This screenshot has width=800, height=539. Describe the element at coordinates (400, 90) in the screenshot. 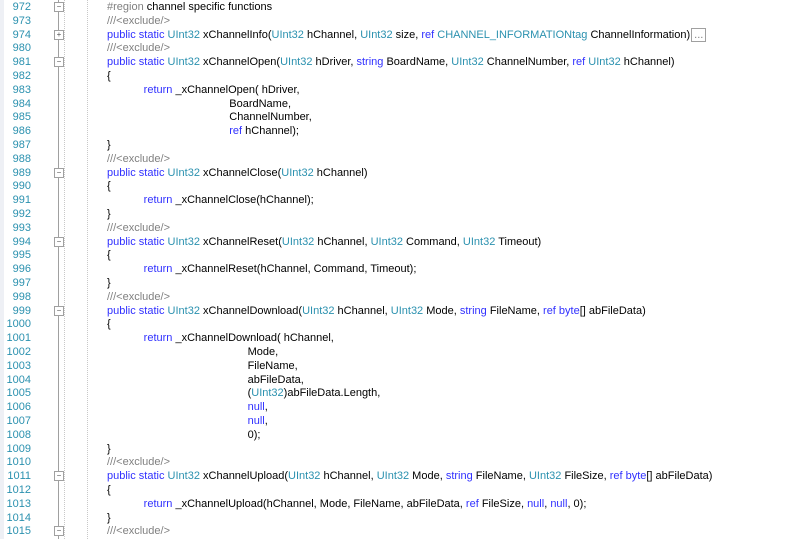

I see `code-line: 983 return _xChannelOpen( hDriver,` at that location.